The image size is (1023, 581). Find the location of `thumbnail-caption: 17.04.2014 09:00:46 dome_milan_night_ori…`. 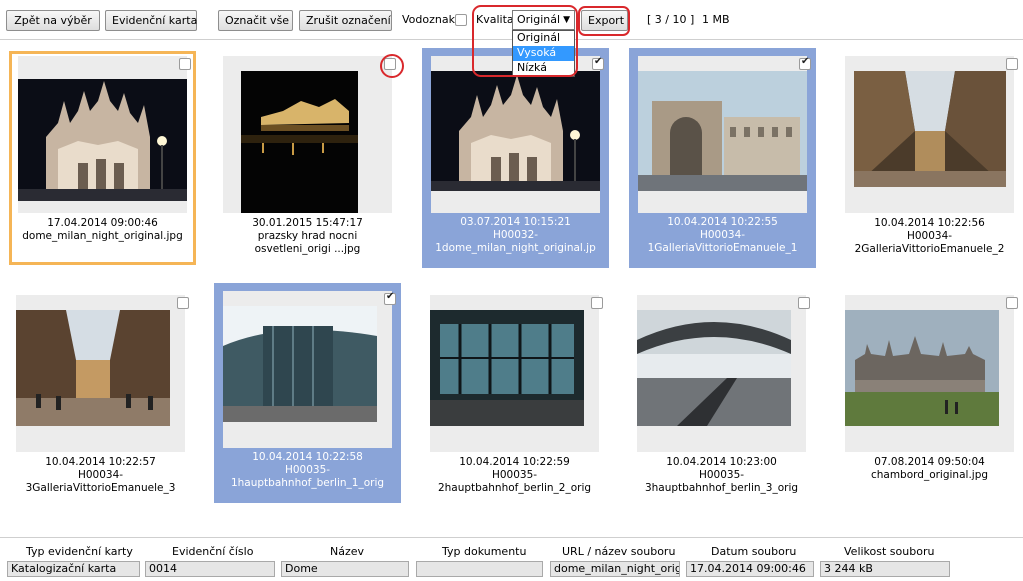

thumbnail-caption: 17.04.2014 09:00:46 dome_milan_night_ori… is located at coordinates (102, 229).